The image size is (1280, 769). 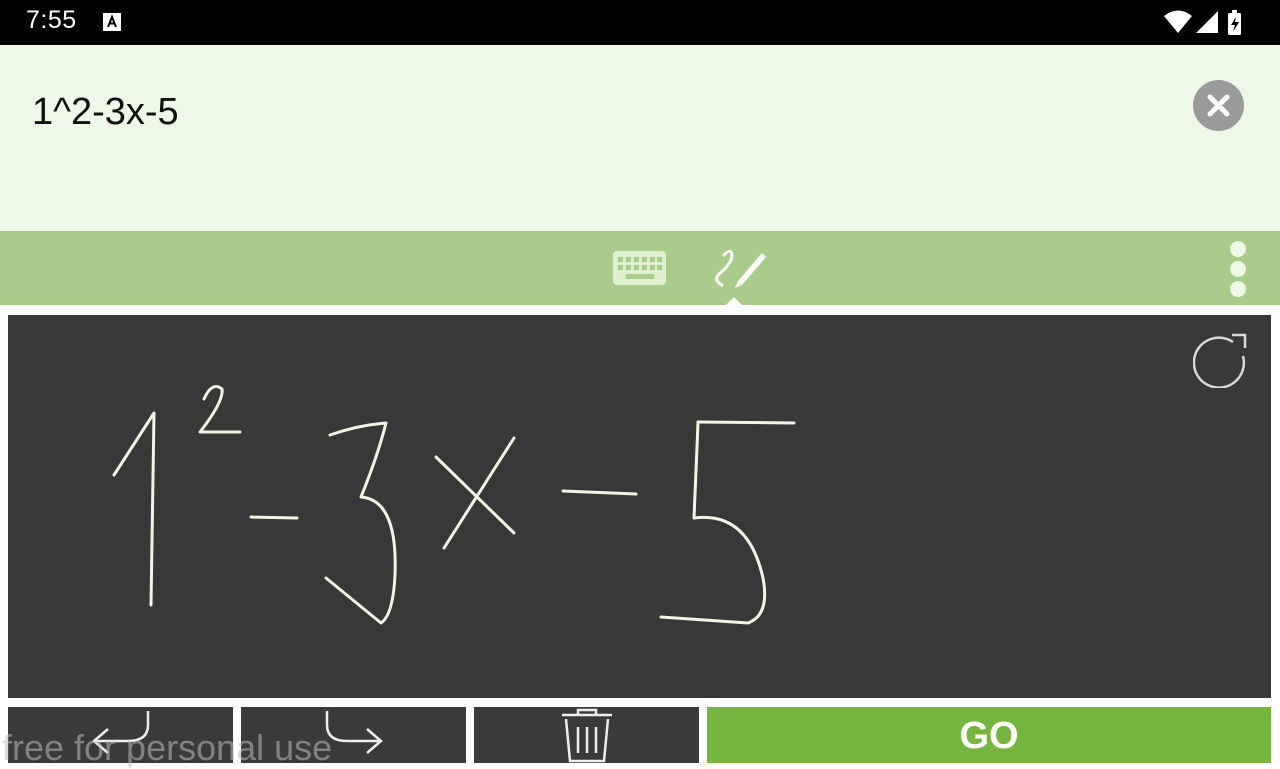 I want to click on refresh-icon, so click(x=1219, y=361).